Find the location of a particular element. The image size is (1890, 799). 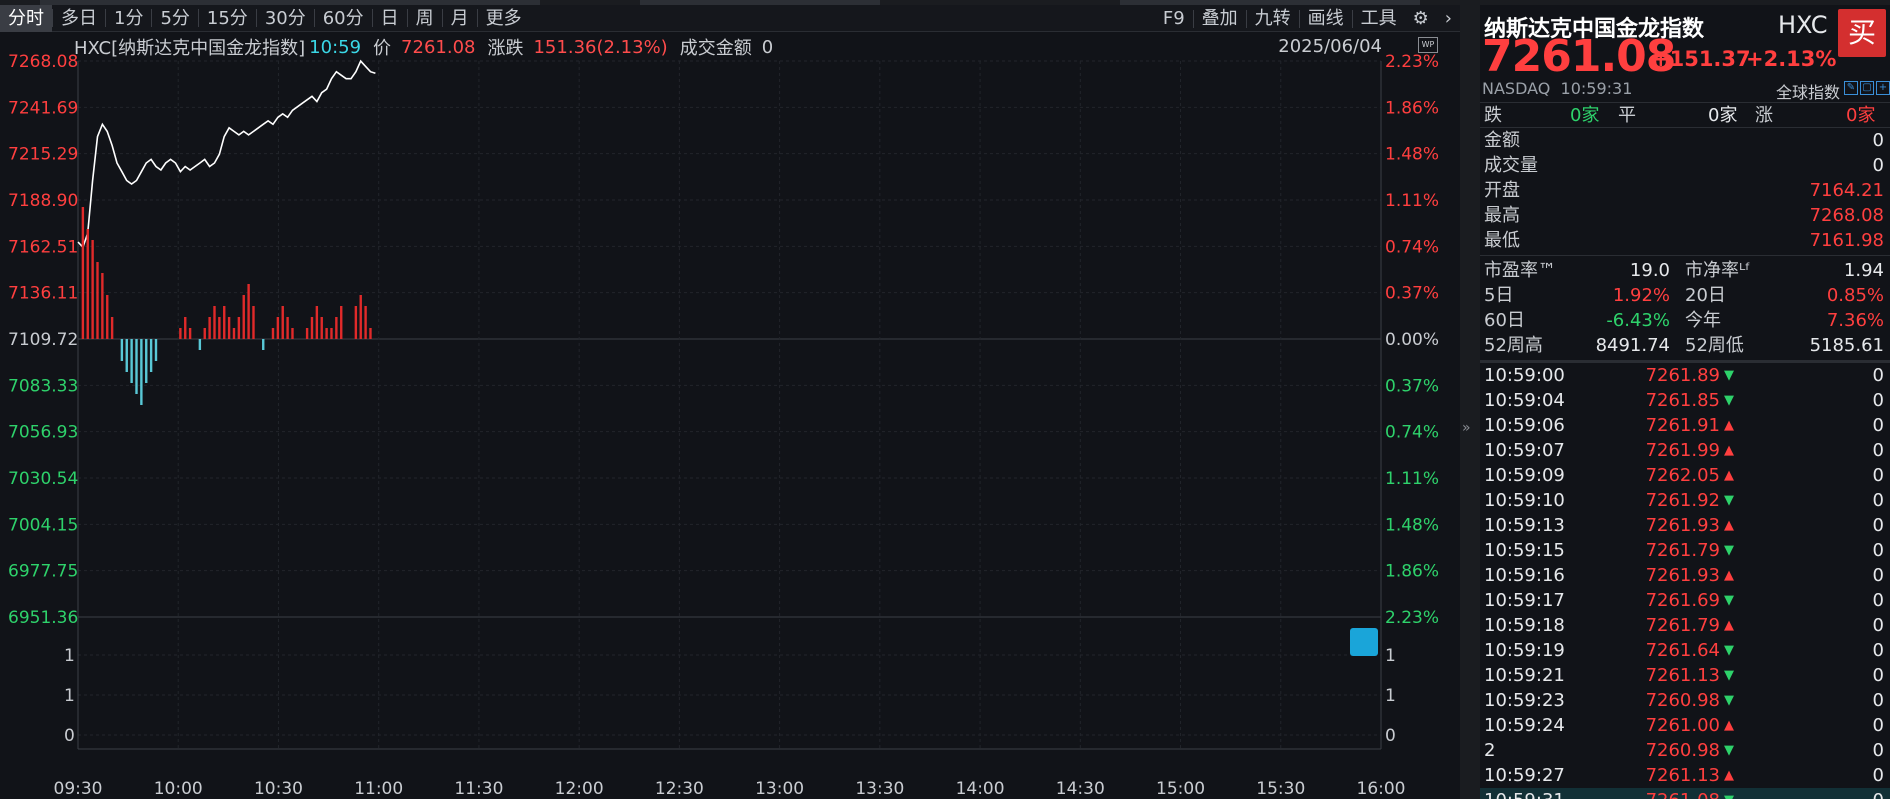

exchange-time: NASDAQ 10:59:31 is located at coordinates (1557, 88).